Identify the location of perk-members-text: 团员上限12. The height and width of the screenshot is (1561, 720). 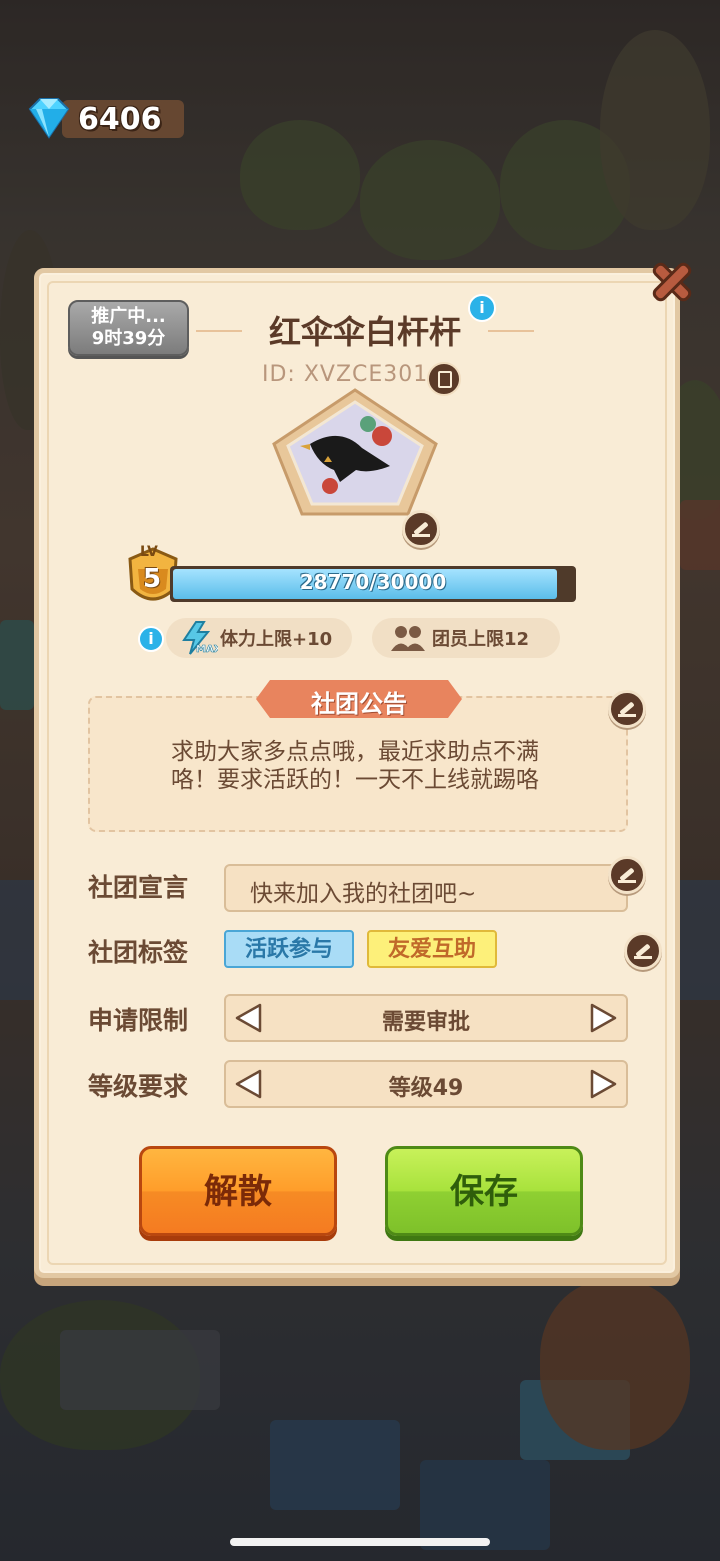
(481, 639).